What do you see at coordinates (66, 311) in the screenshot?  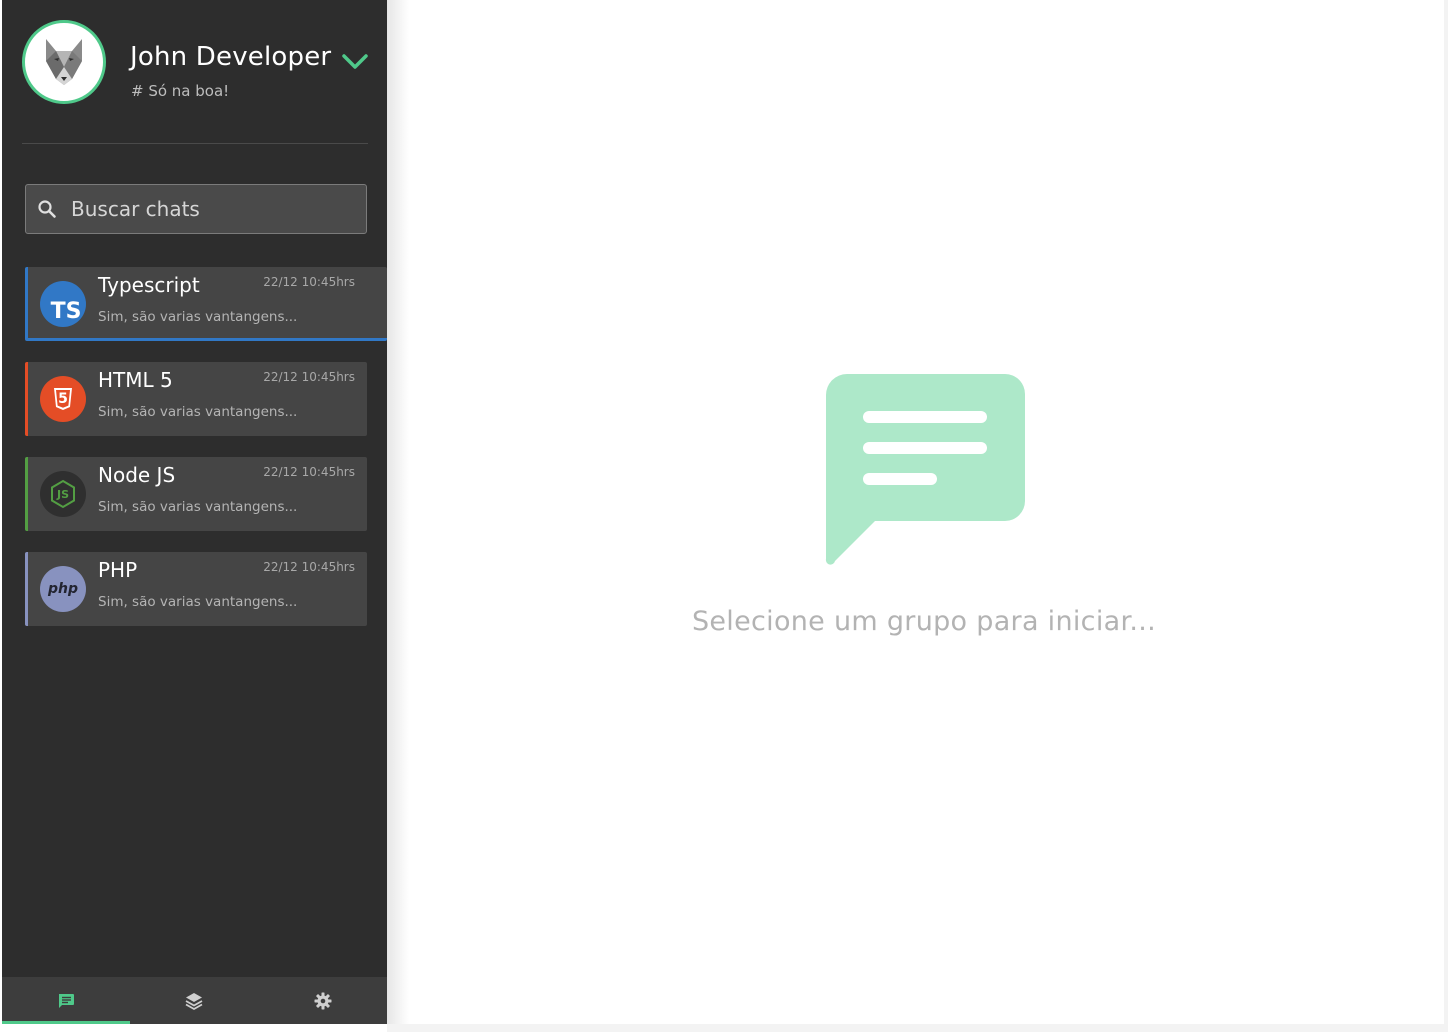 I see `typescript-icon-label: TS` at bounding box center [66, 311].